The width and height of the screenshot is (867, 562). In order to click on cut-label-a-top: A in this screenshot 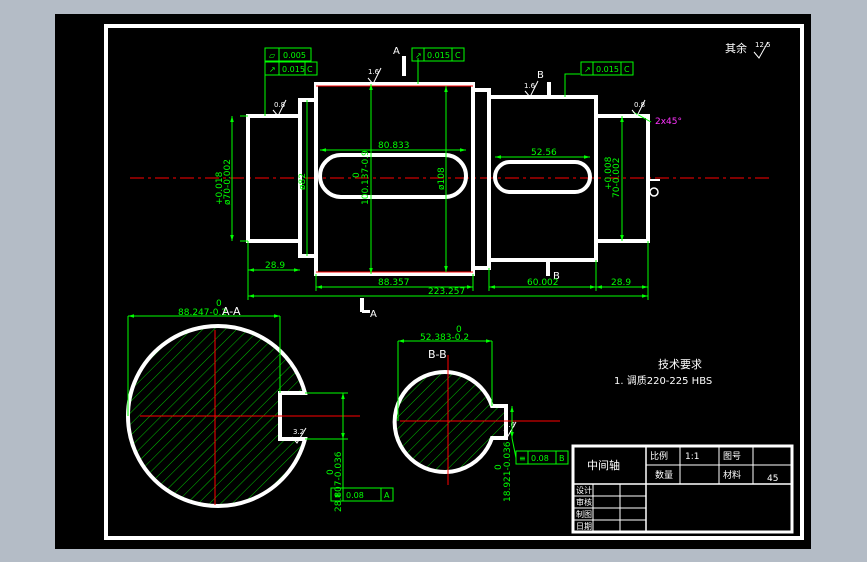, I will do `click(396, 51)`.